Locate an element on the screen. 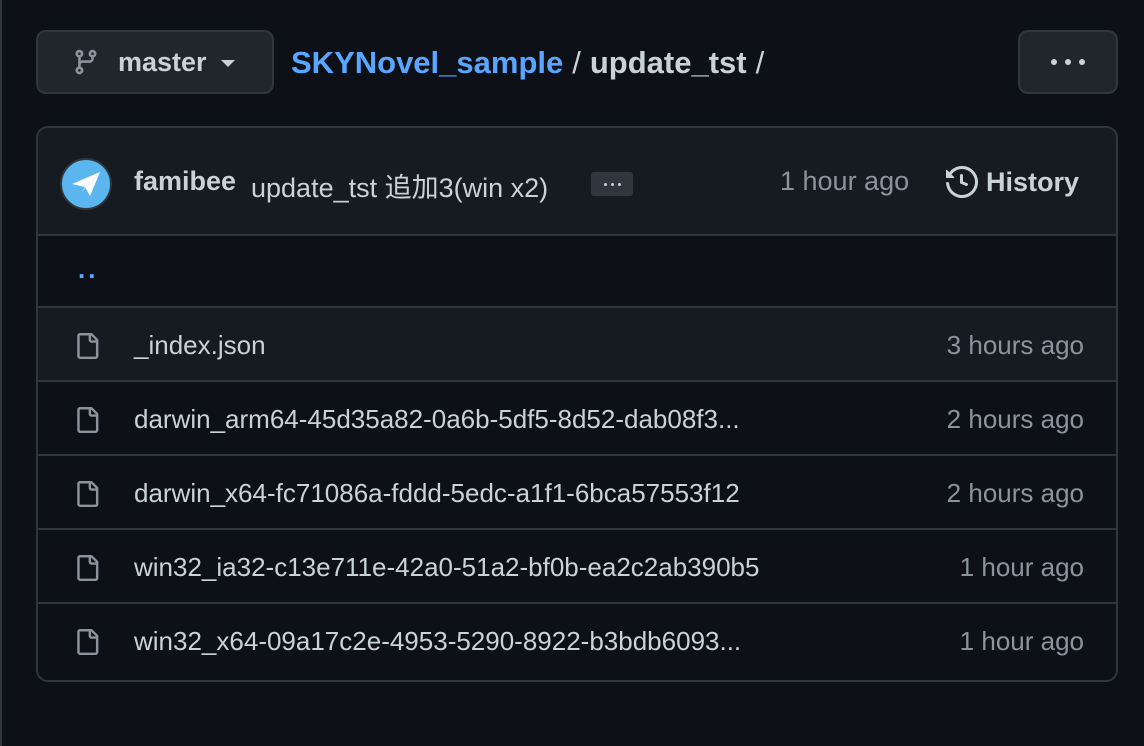 This screenshot has width=1144, height=746. branch-select-button: master is located at coordinates (155, 62).